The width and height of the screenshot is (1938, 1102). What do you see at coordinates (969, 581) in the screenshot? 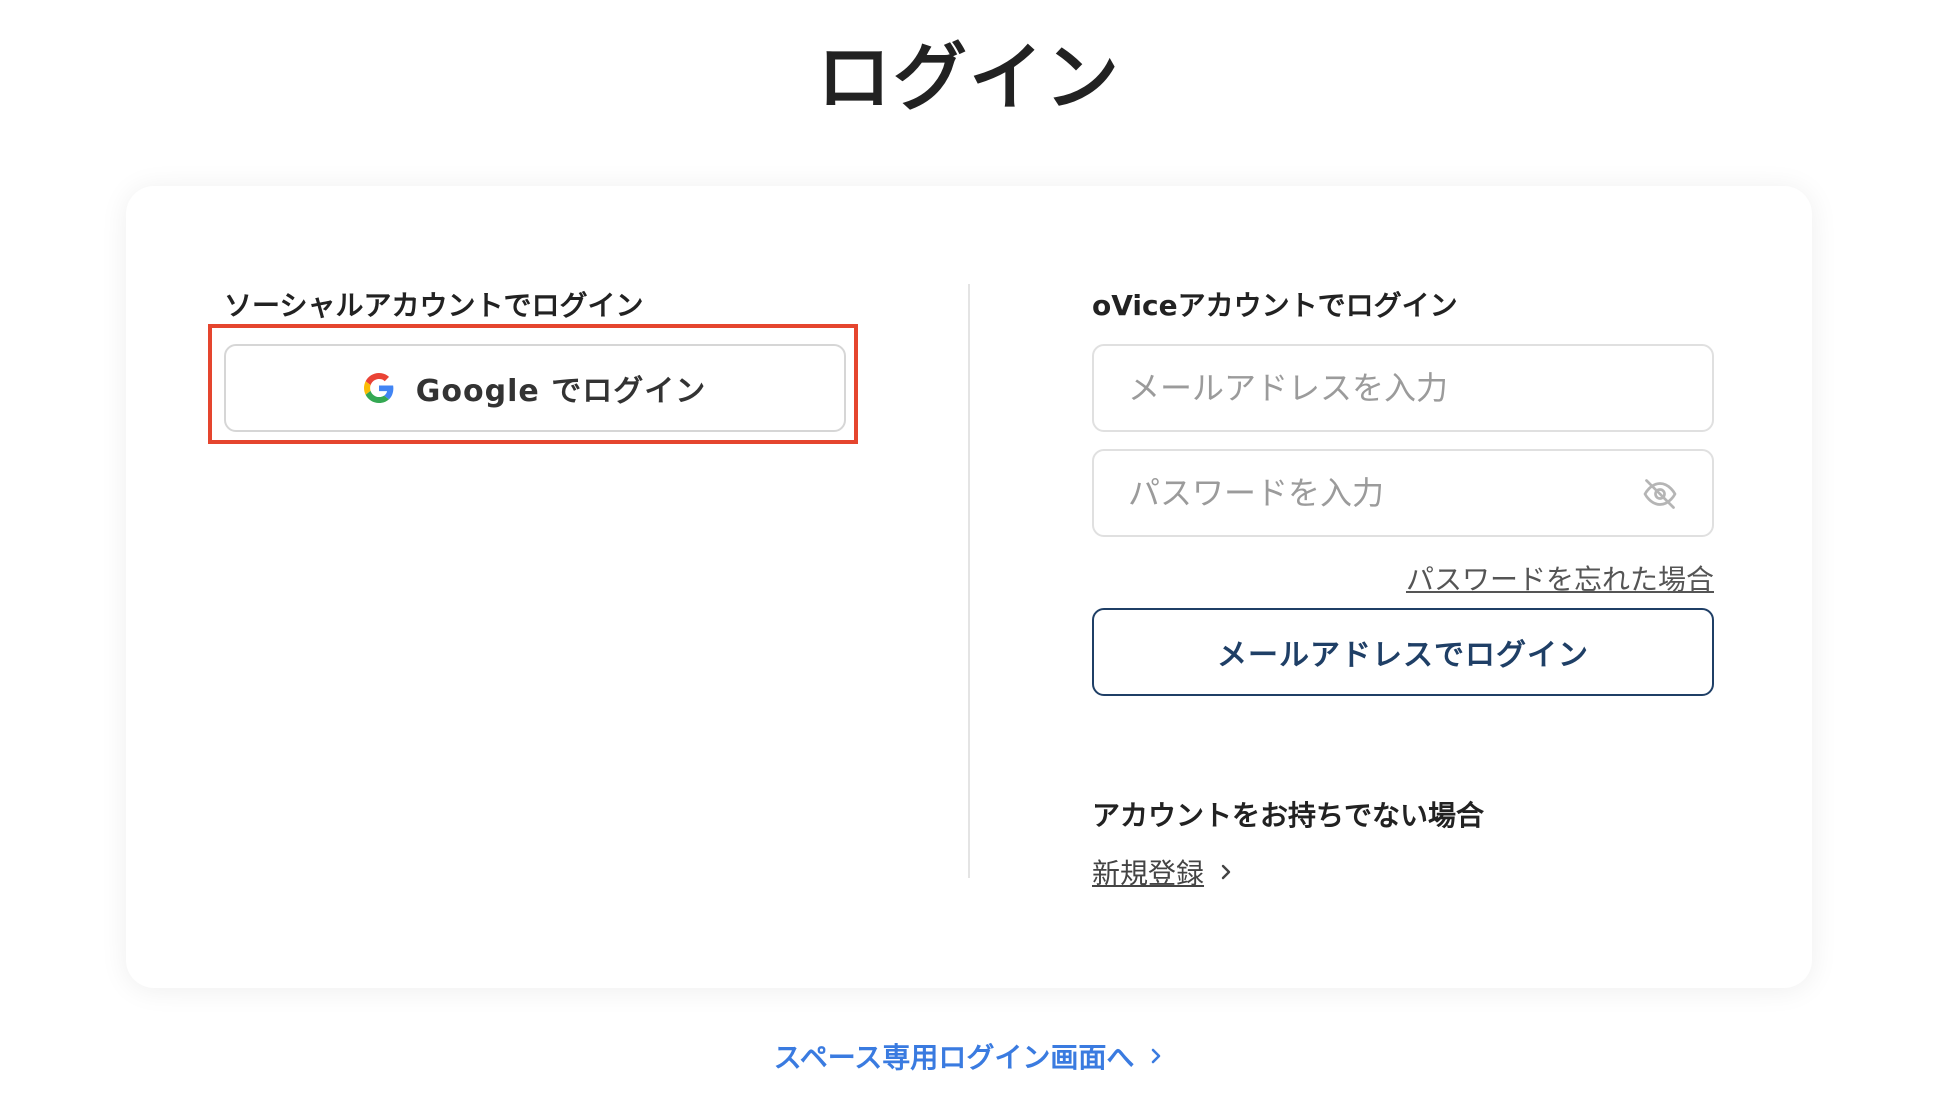
I see `column-divider` at bounding box center [969, 581].